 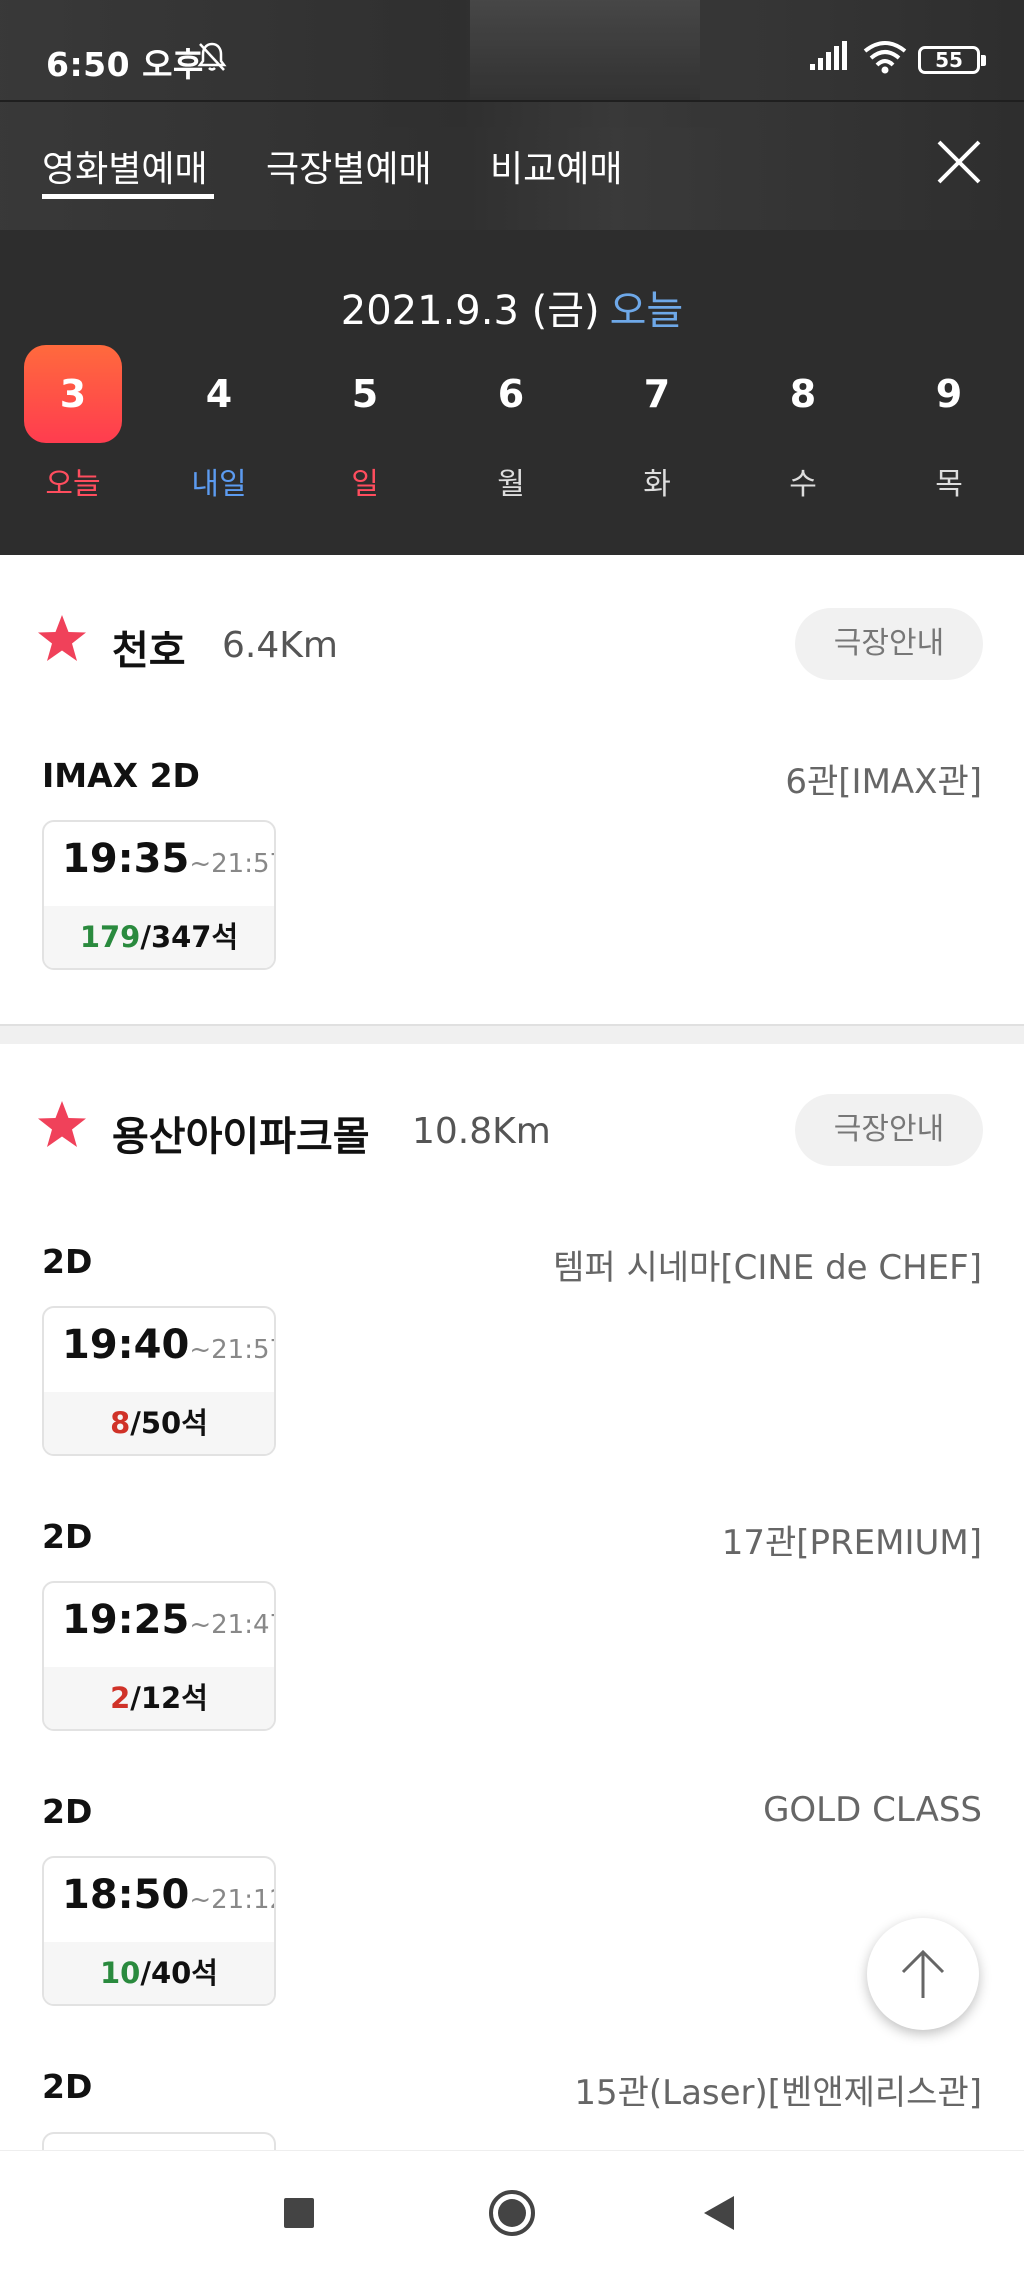 I want to click on date-number: 7, so click(x=657, y=394).